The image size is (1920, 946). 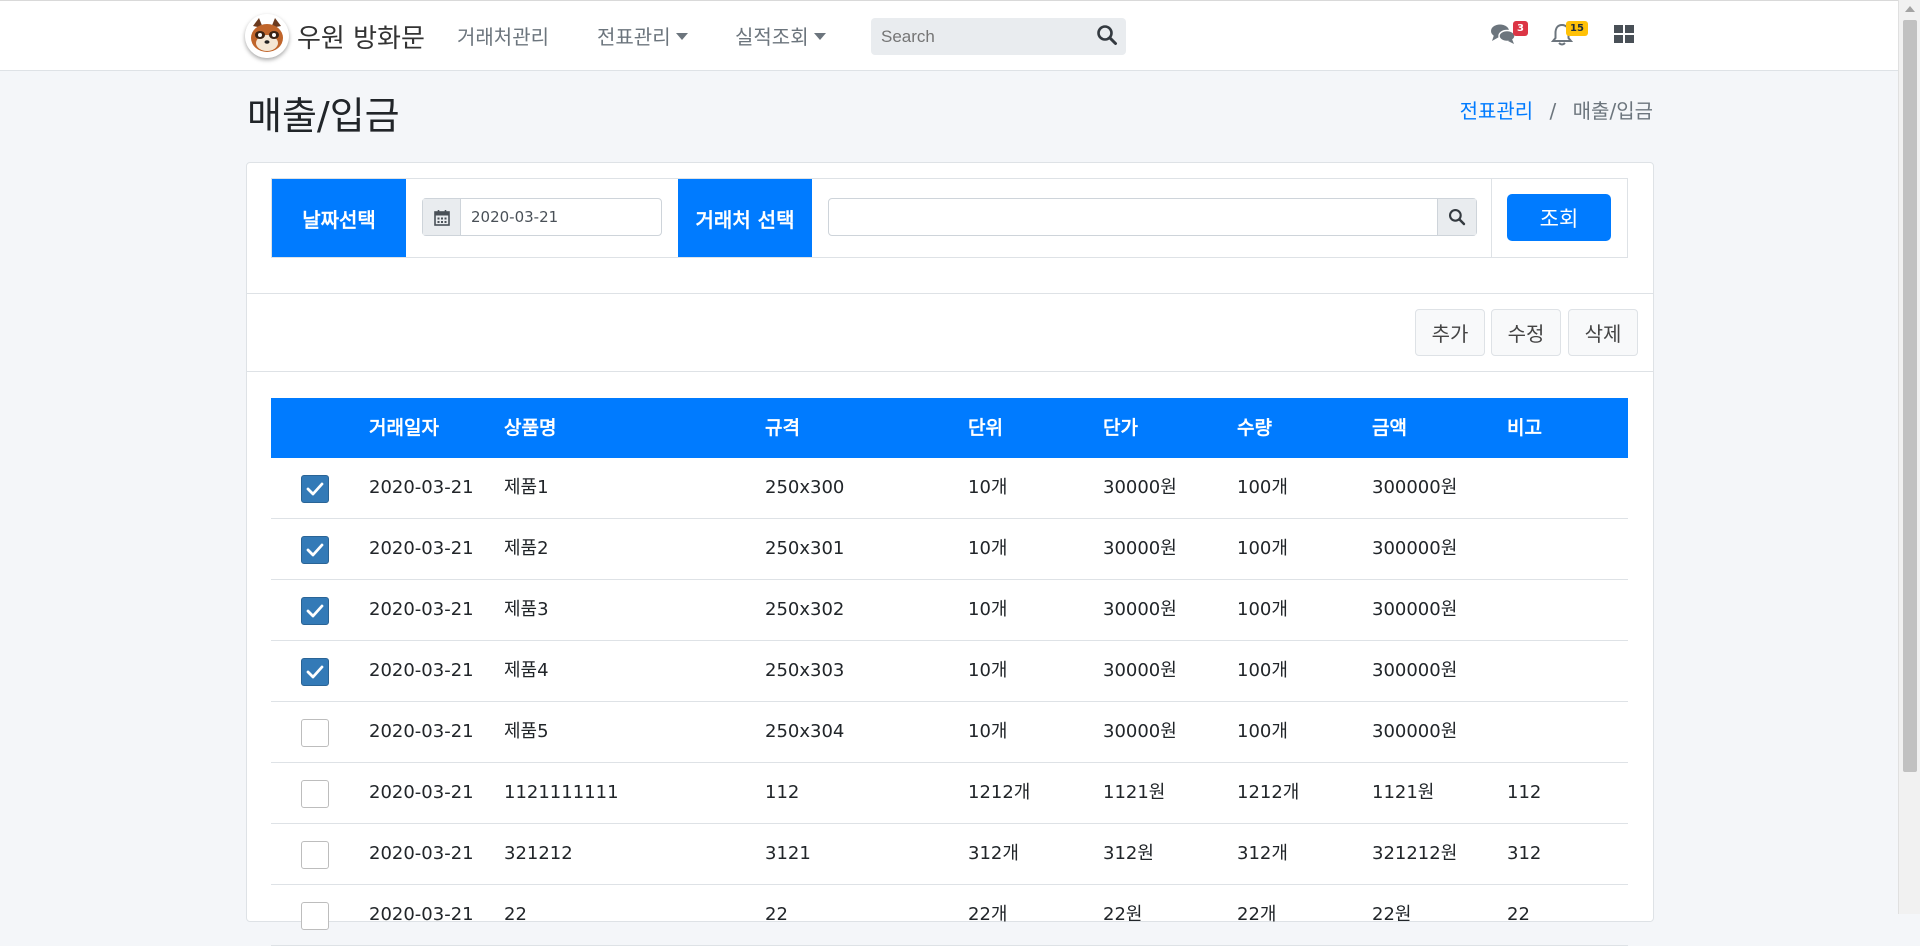 I want to click on cell-product: 제품5, so click(x=526, y=731).